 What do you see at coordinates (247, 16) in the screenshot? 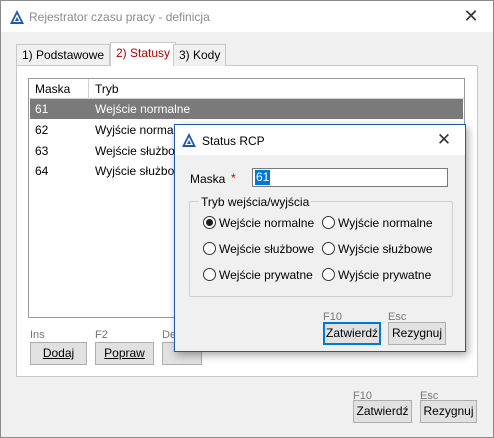
I see `title-bar: Rejestrator czasu pracy - definicja ✕` at bounding box center [247, 16].